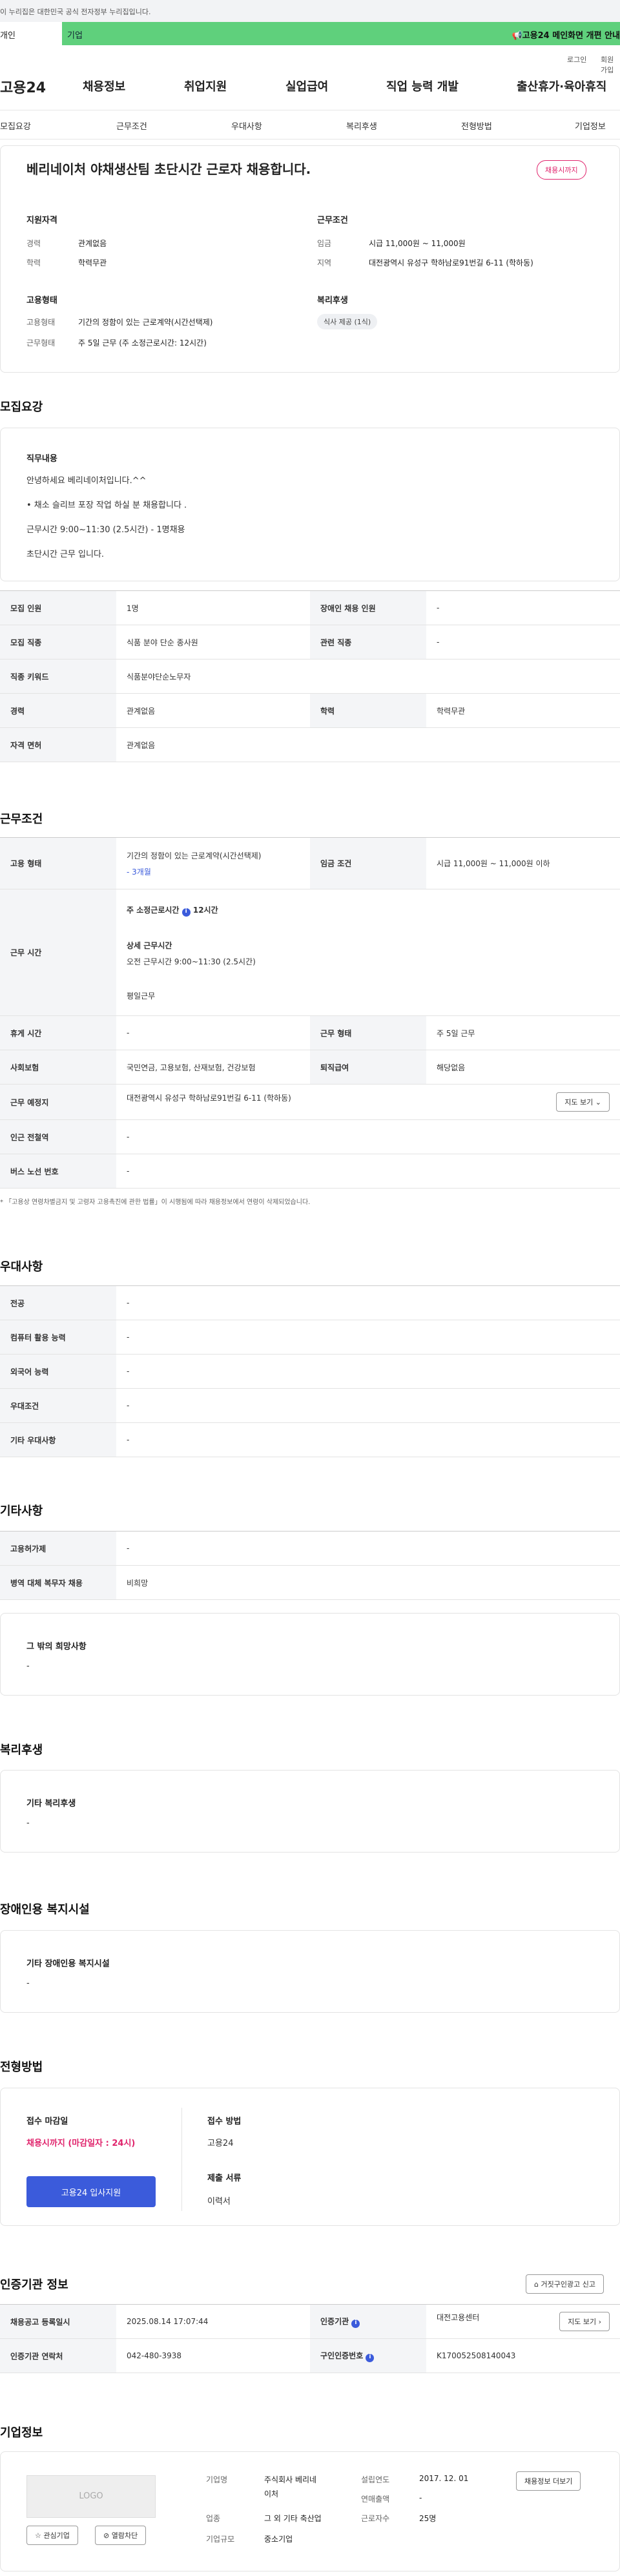 The image size is (620, 2576). What do you see at coordinates (310, 1582) in the screenshot?
I see `table-row: 병역 대체 복무자 채용 비희망` at bounding box center [310, 1582].